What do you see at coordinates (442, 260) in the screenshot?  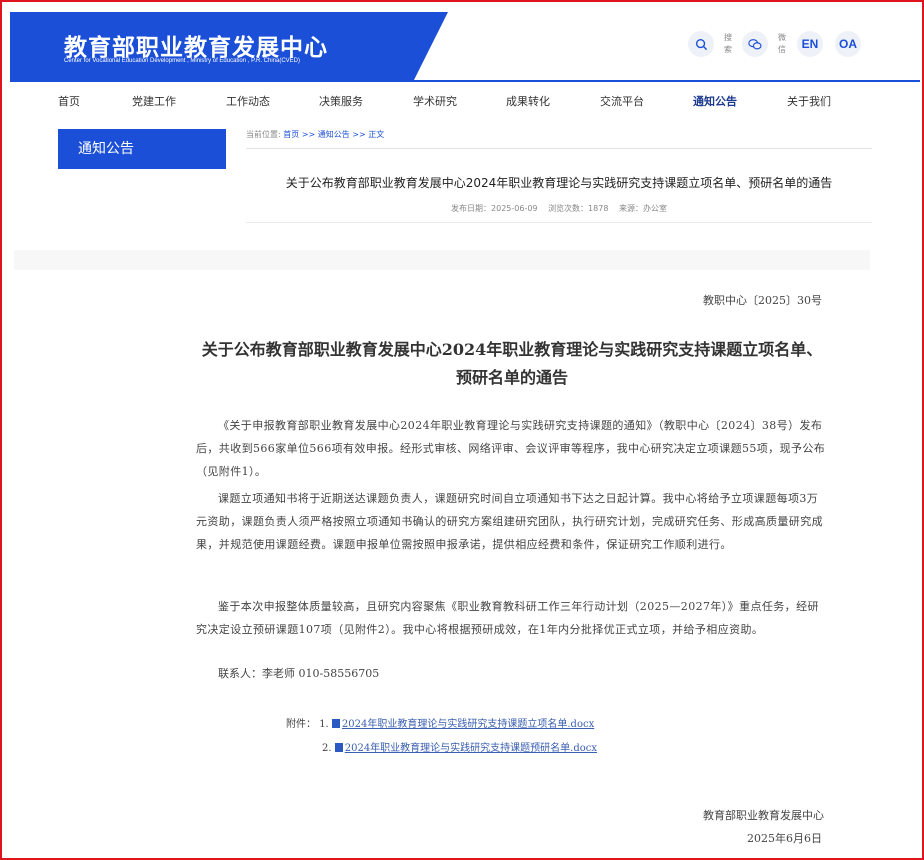 I see `content-band` at bounding box center [442, 260].